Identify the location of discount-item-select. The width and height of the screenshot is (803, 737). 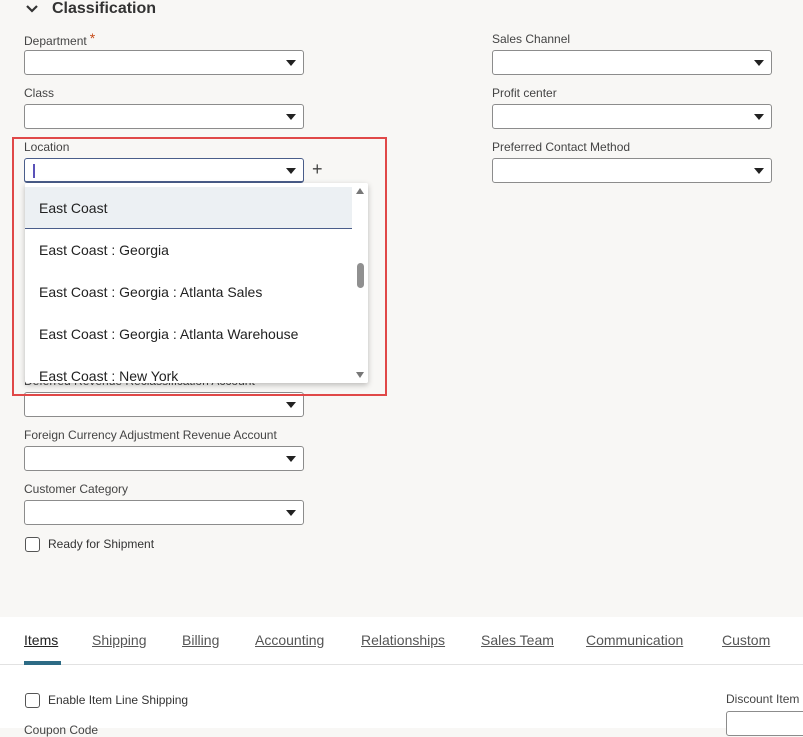
(764, 723).